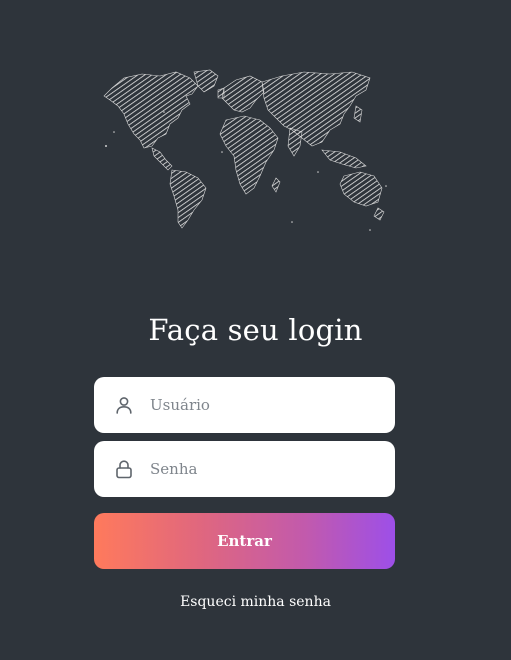 The image size is (511, 660). What do you see at coordinates (245, 150) in the screenshot?
I see `world-map-icon` at bounding box center [245, 150].